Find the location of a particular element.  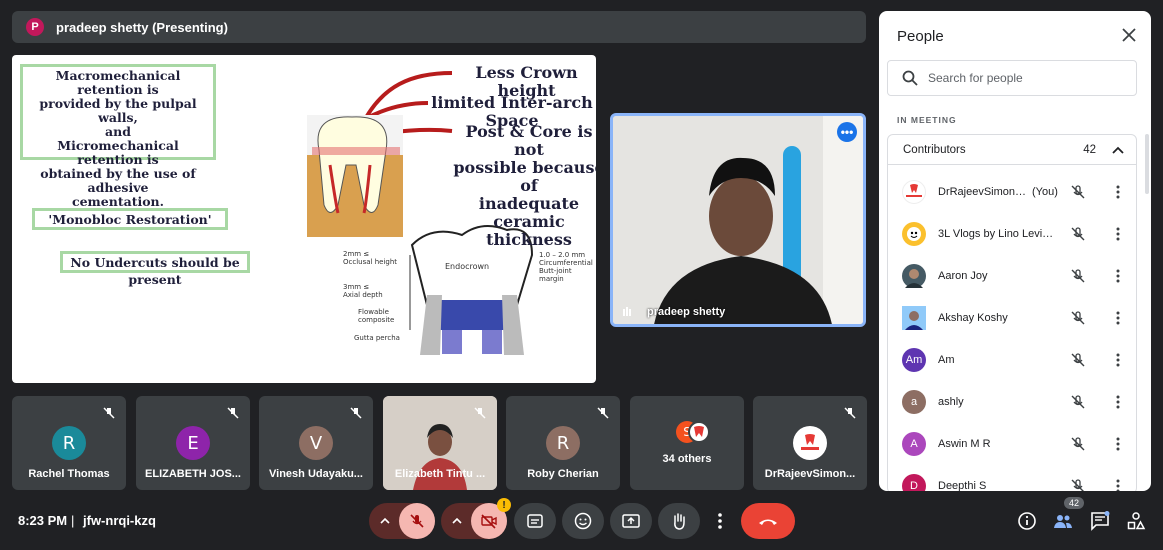

participant-name: Rachel Thomas is located at coordinates (69, 474).